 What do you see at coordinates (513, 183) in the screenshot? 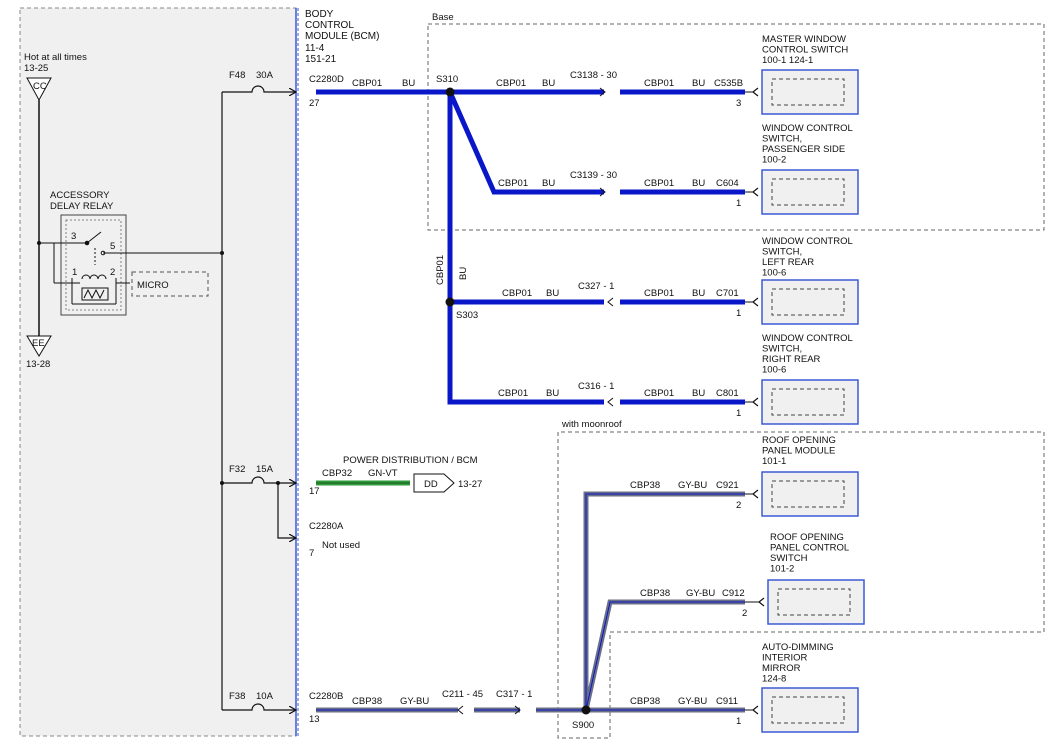
I see `wire-cbp01-d: CBP01` at bounding box center [513, 183].